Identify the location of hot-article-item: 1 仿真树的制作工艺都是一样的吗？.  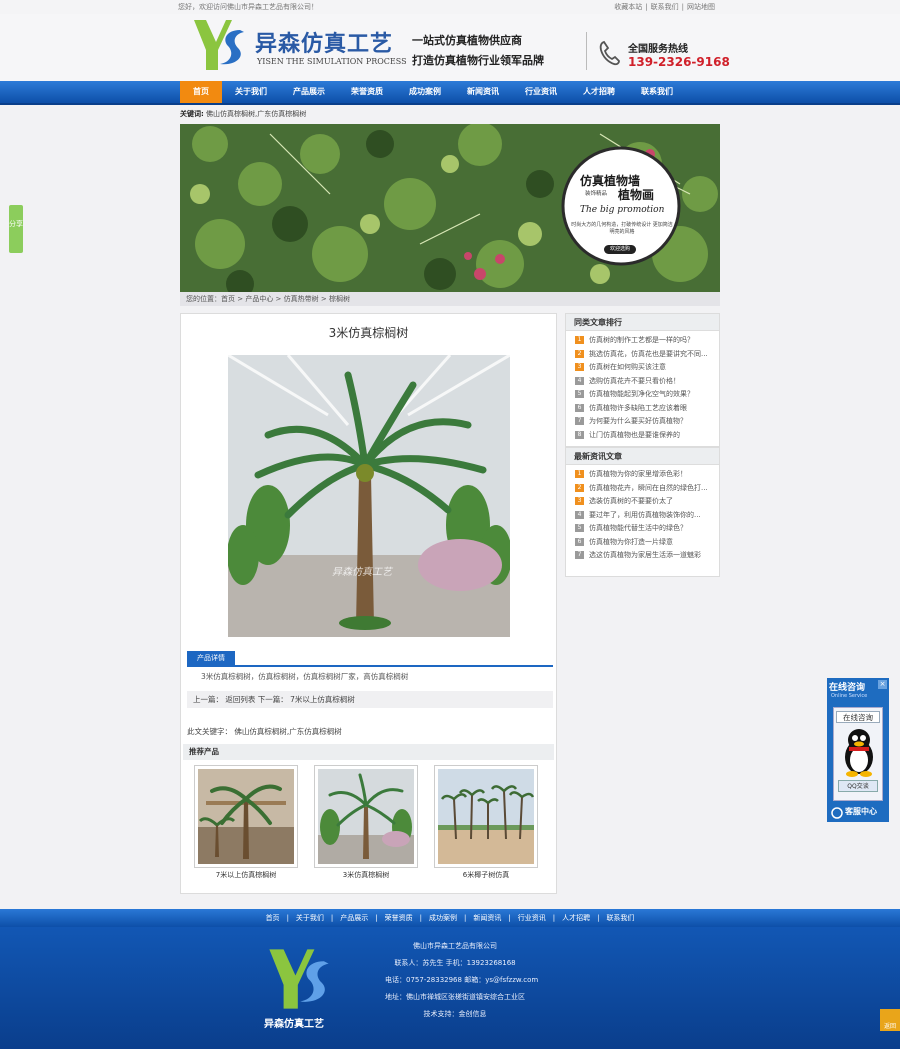
(644, 341).